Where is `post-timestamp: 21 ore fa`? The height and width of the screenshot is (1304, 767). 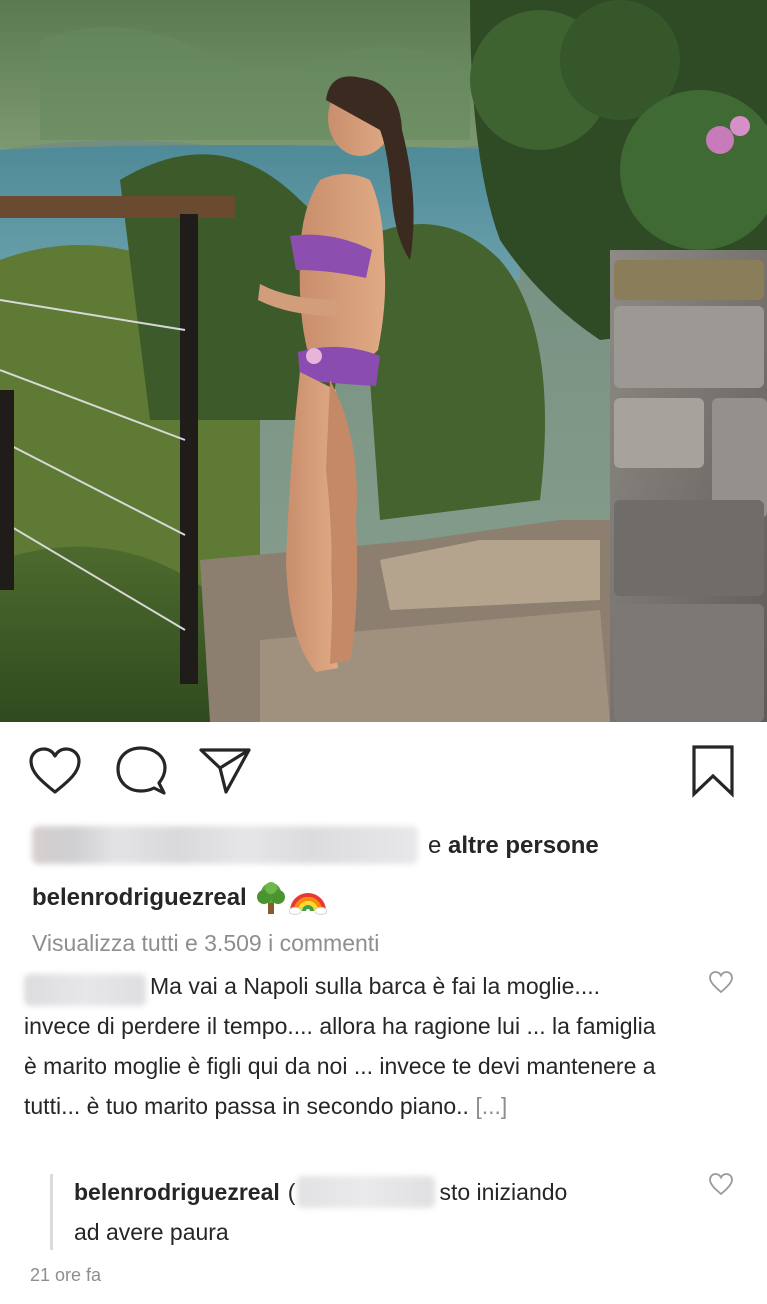 post-timestamp: 21 ore fa is located at coordinates (66, 1275).